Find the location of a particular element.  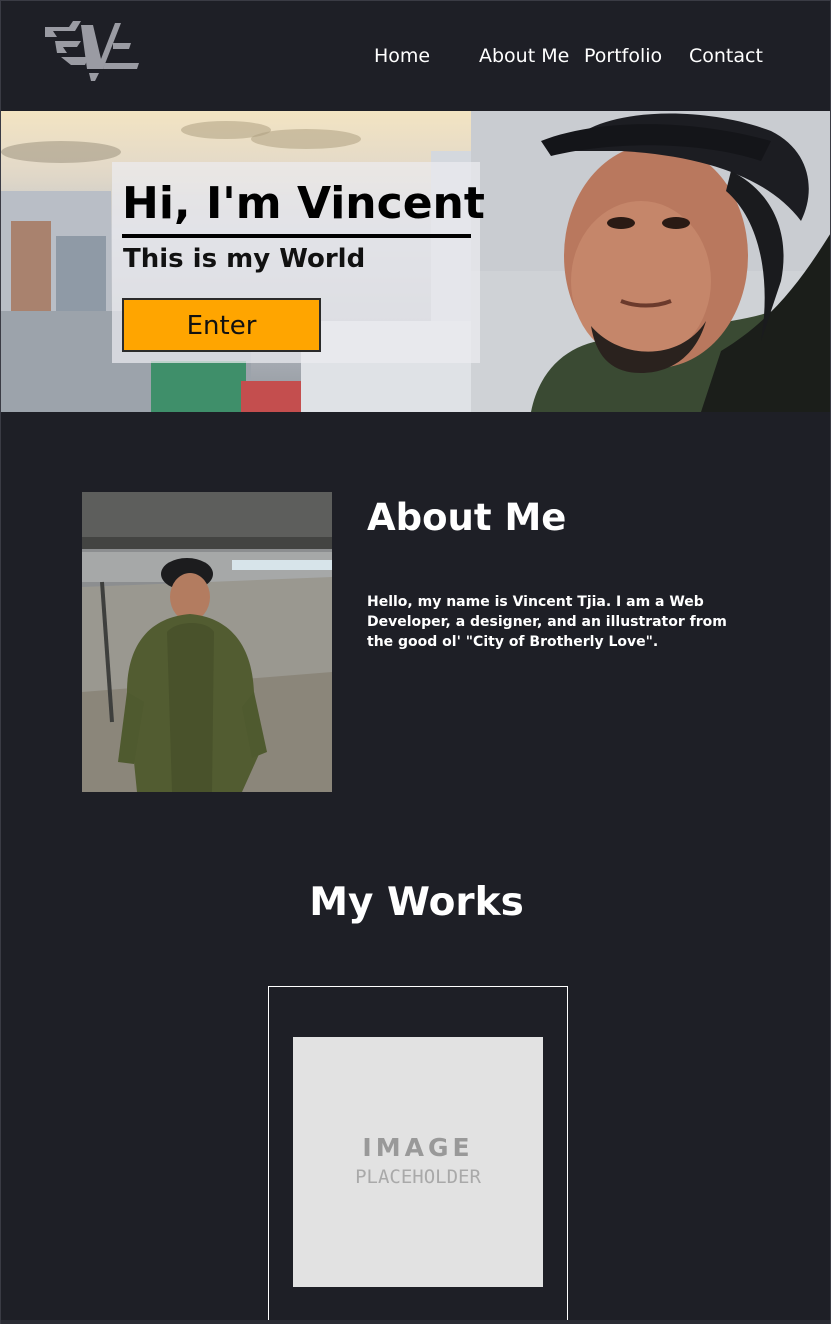

image-placeholder: IMAGE PLACEHOLDER is located at coordinates (418, 1162).